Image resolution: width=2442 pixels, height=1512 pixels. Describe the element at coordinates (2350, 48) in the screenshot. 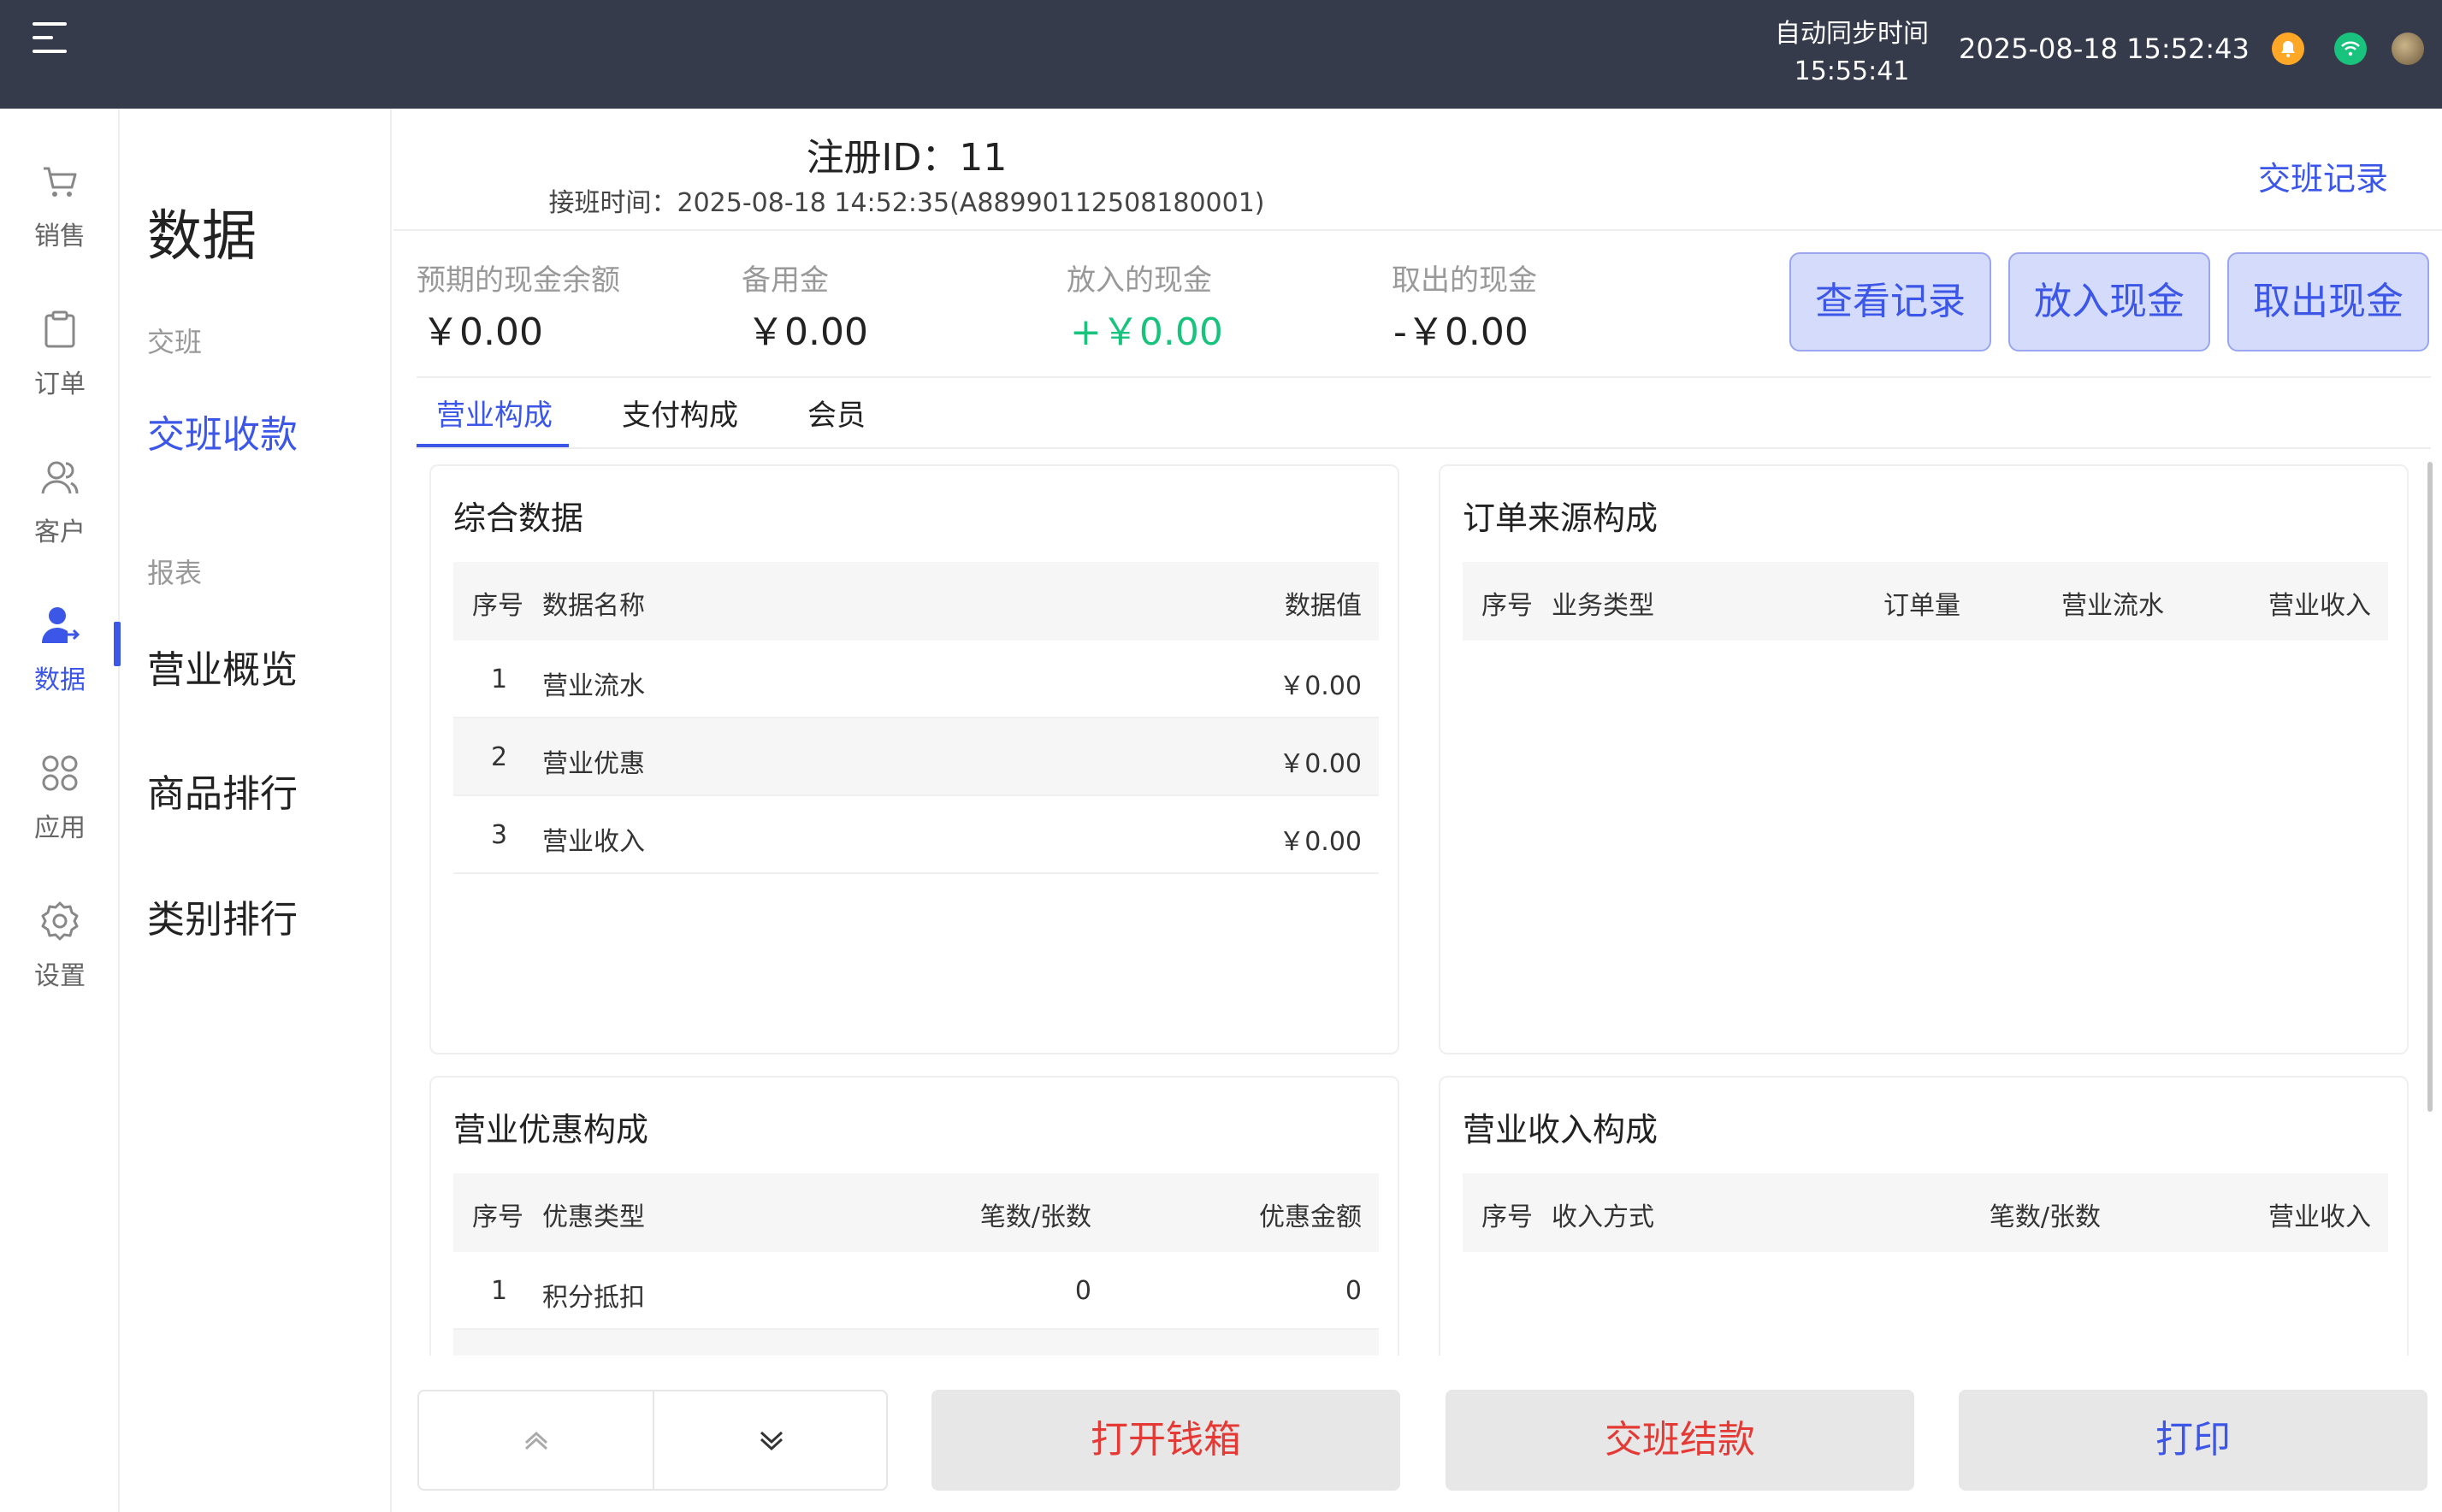

I see `wifi-icon` at that location.